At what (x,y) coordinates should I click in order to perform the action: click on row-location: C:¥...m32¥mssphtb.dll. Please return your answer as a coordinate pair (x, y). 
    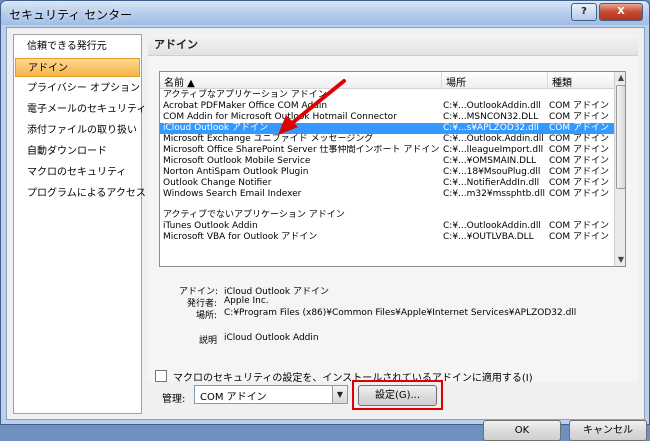
    Looking at the image, I should click on (494, 194).